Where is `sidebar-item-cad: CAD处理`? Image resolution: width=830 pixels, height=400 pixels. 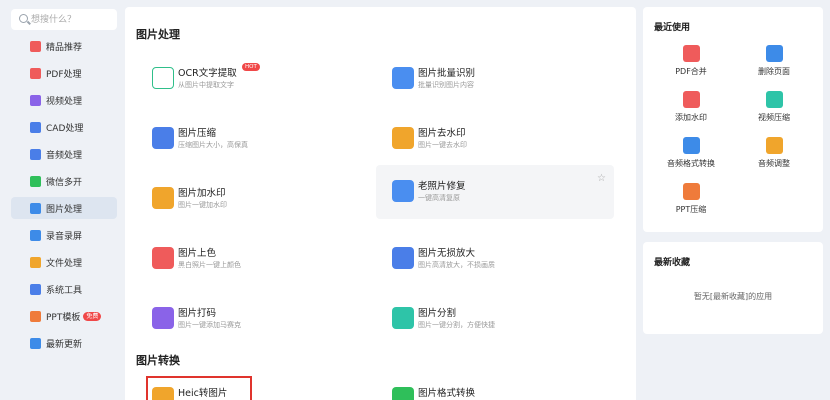
sidebar-item-cad: CAD处理 is located at coordinates (64, 127).